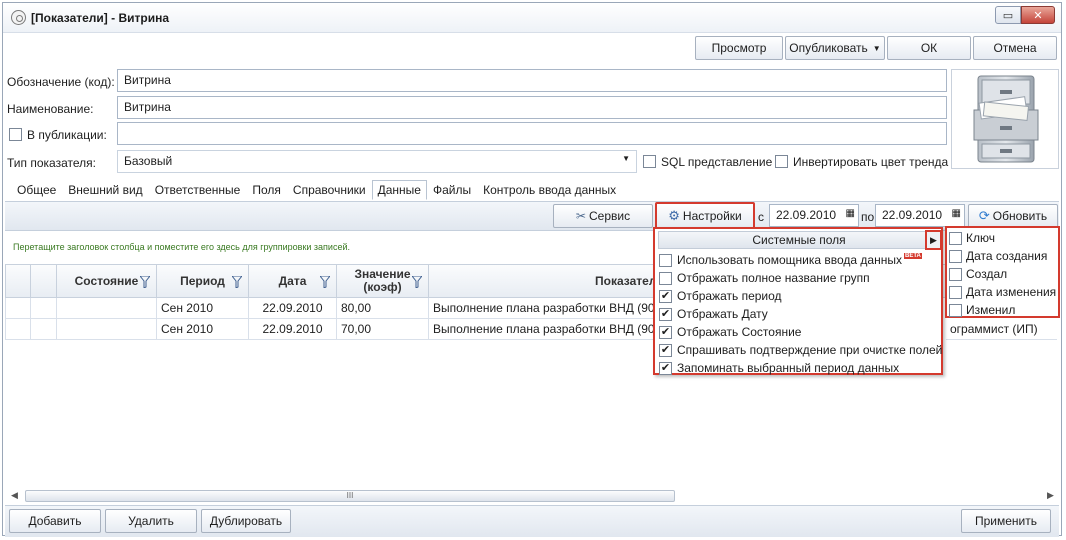  Describe the element at coordinates (105, 190) in the screenshot. I see `tab-appearance: Внешний вид` at that location.